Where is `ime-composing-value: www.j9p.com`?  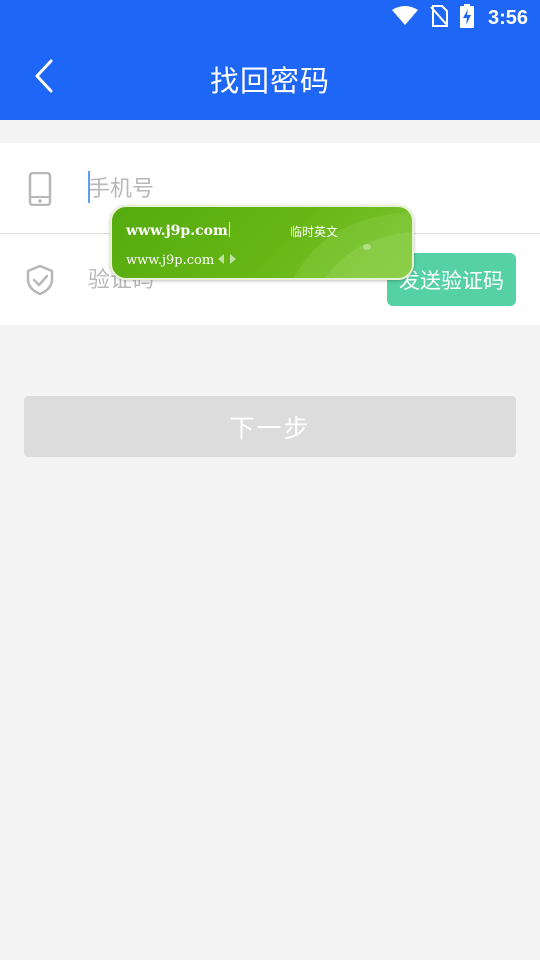 ime-composing-value: www.j9p.com is located at coordinates (177, 231).